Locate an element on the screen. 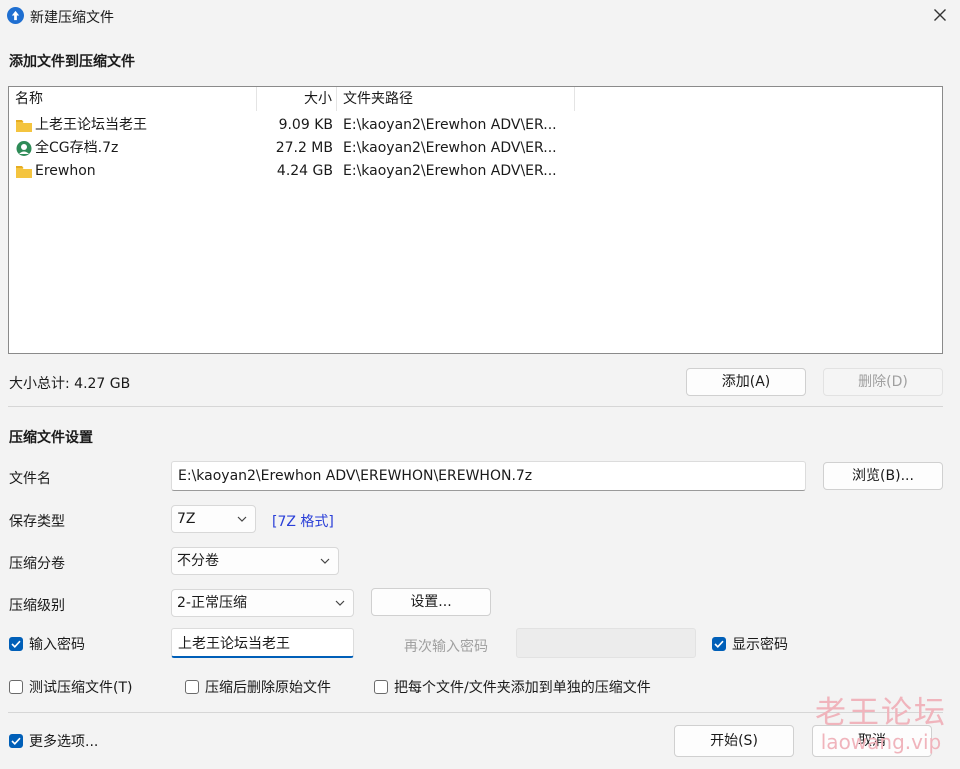  watermark-url: laowang.vip is located at coordinates (881, 742).